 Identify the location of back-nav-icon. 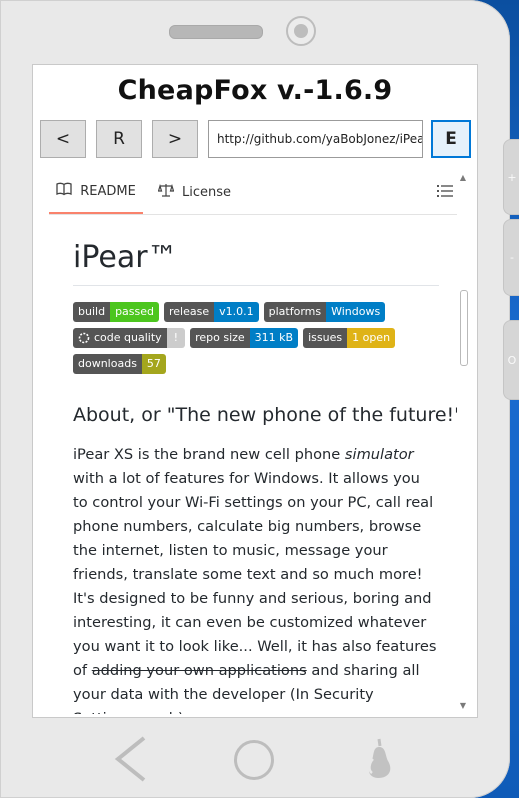
(130, 761).